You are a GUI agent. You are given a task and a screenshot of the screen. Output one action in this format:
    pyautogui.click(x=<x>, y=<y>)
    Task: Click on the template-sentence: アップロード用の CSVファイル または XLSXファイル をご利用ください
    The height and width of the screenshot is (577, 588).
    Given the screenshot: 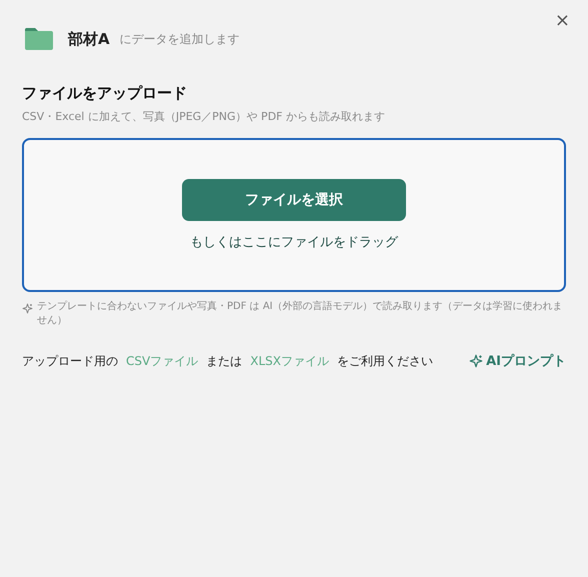 What is the action you would take?
    pyautogui.click(x=228, y=361)
    